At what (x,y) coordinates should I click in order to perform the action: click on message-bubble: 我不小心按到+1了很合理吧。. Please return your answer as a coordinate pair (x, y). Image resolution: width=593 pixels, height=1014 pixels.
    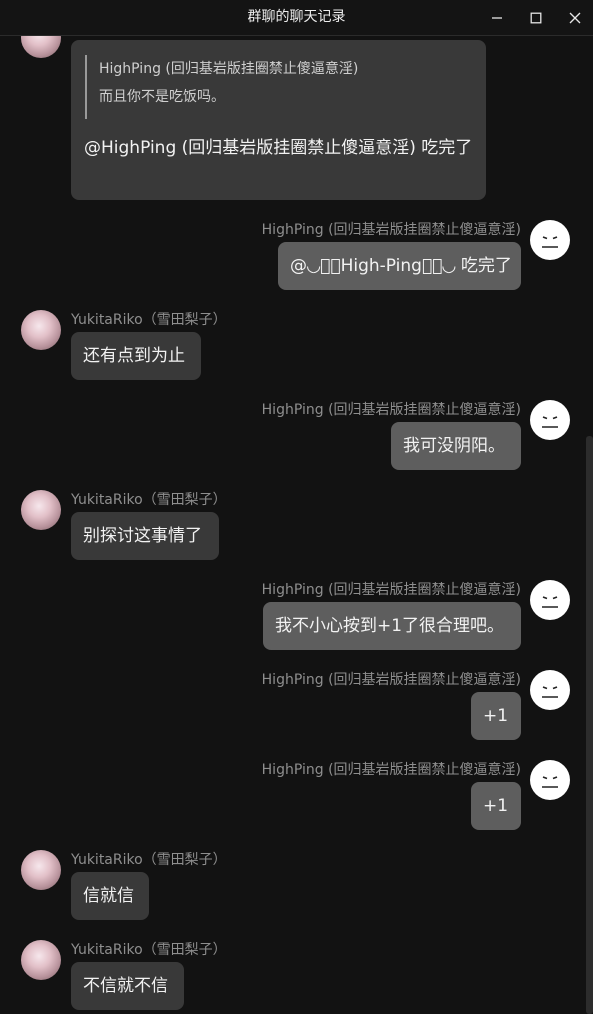
    Looking at the image, I should click on (392, 626).